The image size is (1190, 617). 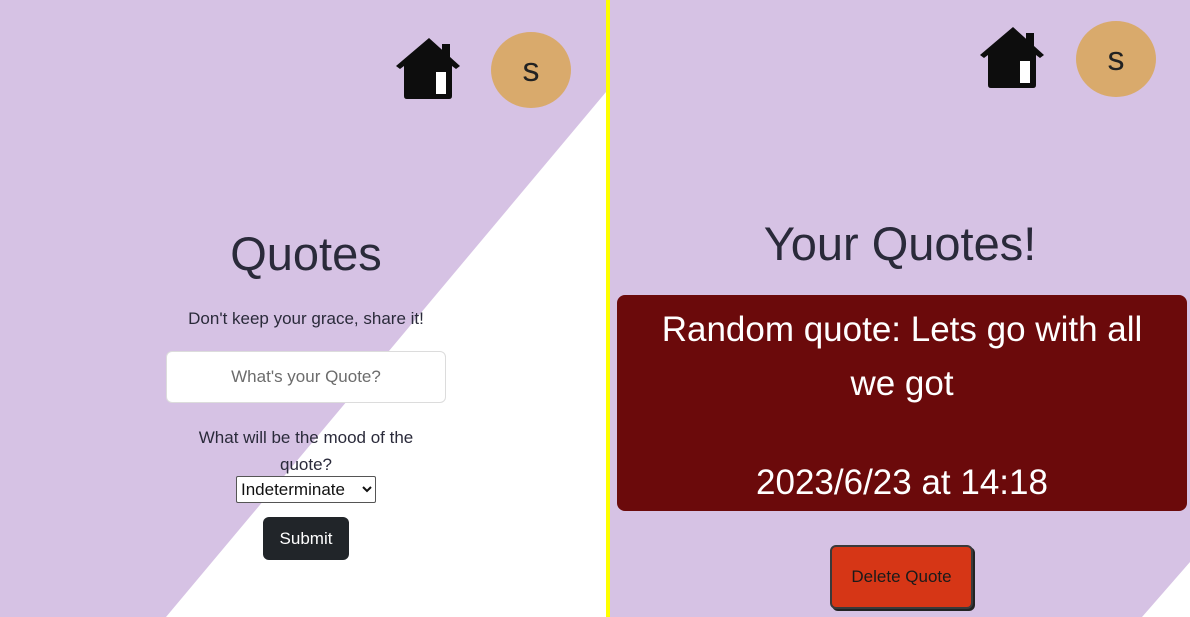 What do you see at coordinates (306, 451) in the screenshot?
I see `mood-label: What will be the mood of the quote?` at bounding box center [306, 451].